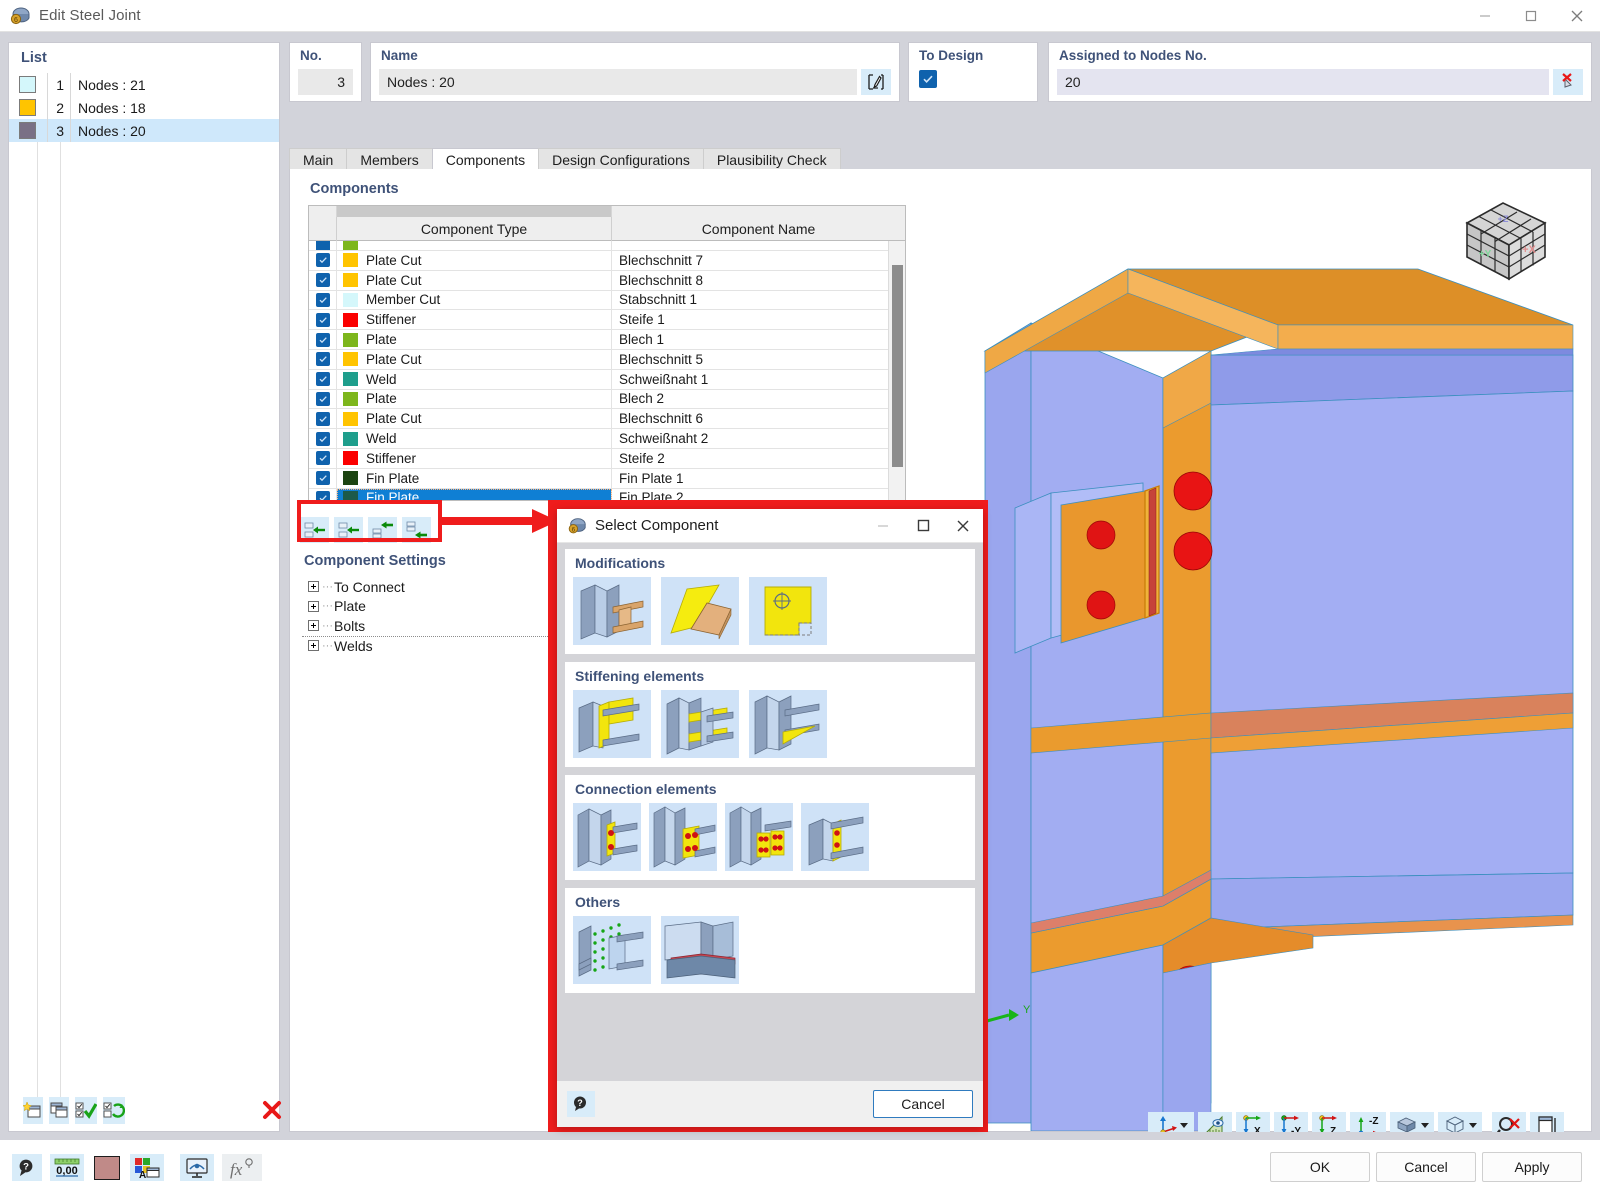  What do you see at coordinates (788, 611) in the screenshot?
I see `plate-opening-thumb` at bounding box center [788, 611].